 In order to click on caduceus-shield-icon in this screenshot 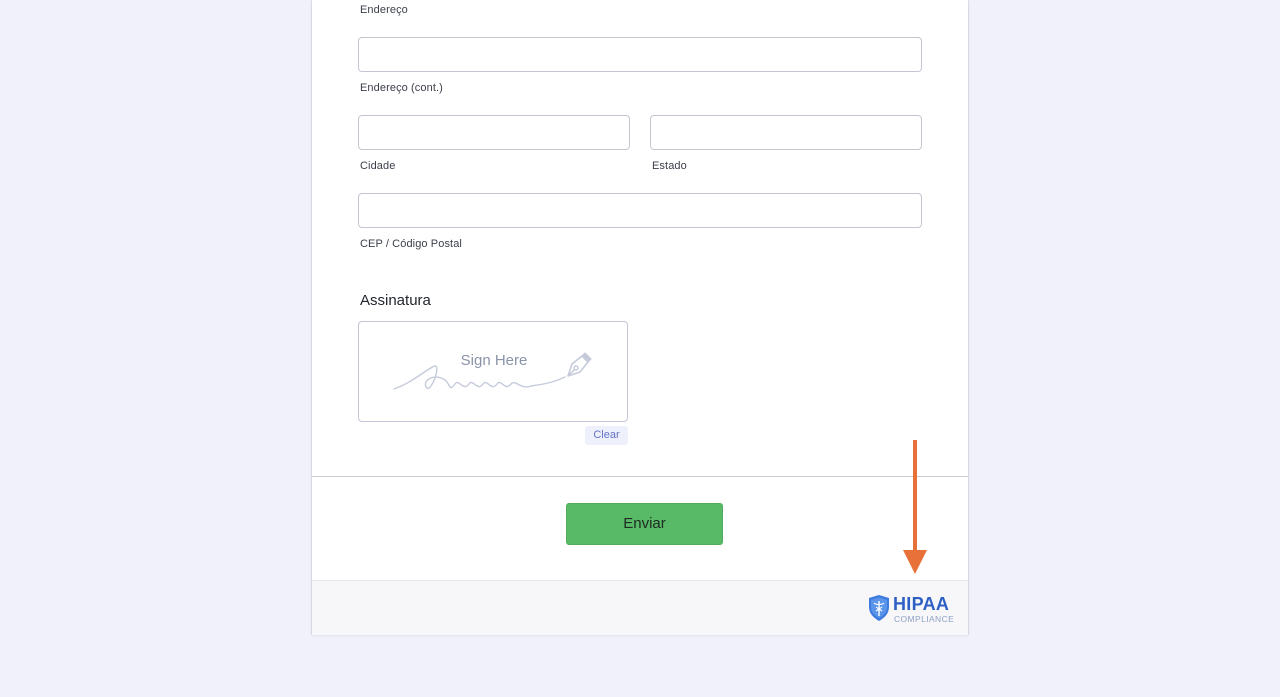, I will do `click(879, 608)`.